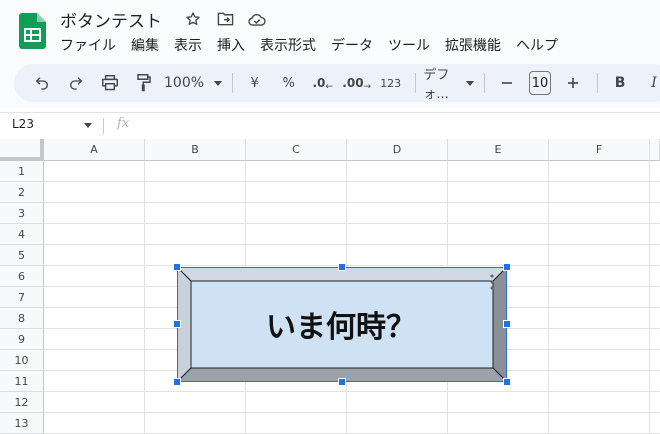  Describe the element at coordinates (193, 19) in the screenshot. I see `star-icon` at that location.